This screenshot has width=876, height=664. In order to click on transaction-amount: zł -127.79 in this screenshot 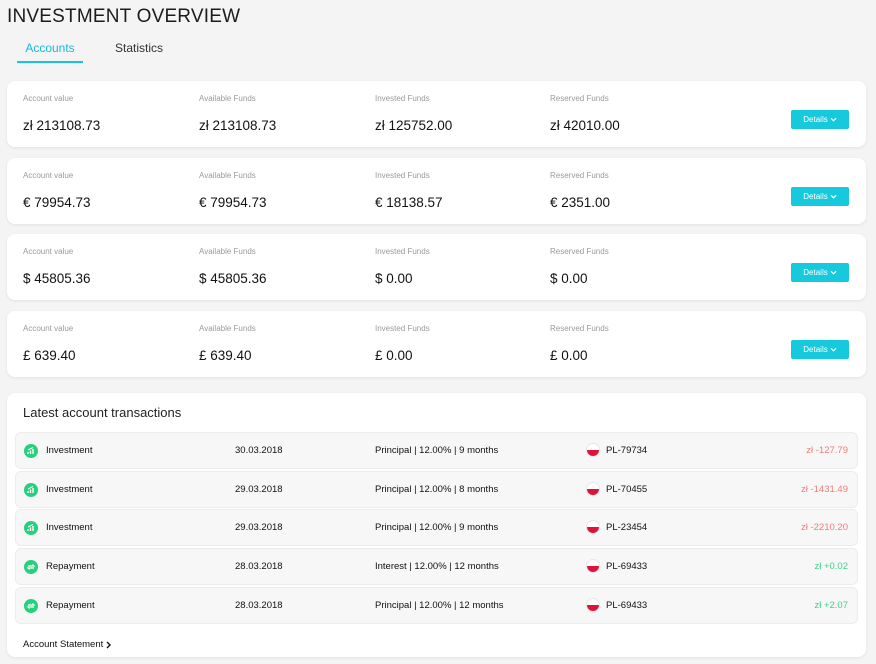, I will do `click(827, 450)`.